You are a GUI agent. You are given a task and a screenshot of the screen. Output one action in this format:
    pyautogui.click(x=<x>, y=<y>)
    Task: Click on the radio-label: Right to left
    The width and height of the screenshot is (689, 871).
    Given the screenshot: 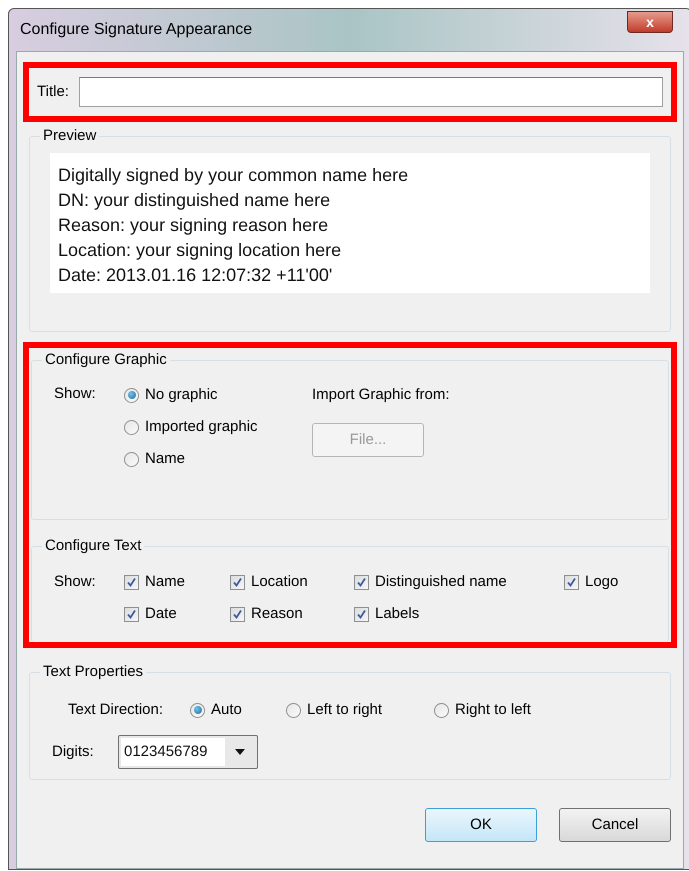 What is the action you would take?
    pyautogui.click(x=493, y=710)
    